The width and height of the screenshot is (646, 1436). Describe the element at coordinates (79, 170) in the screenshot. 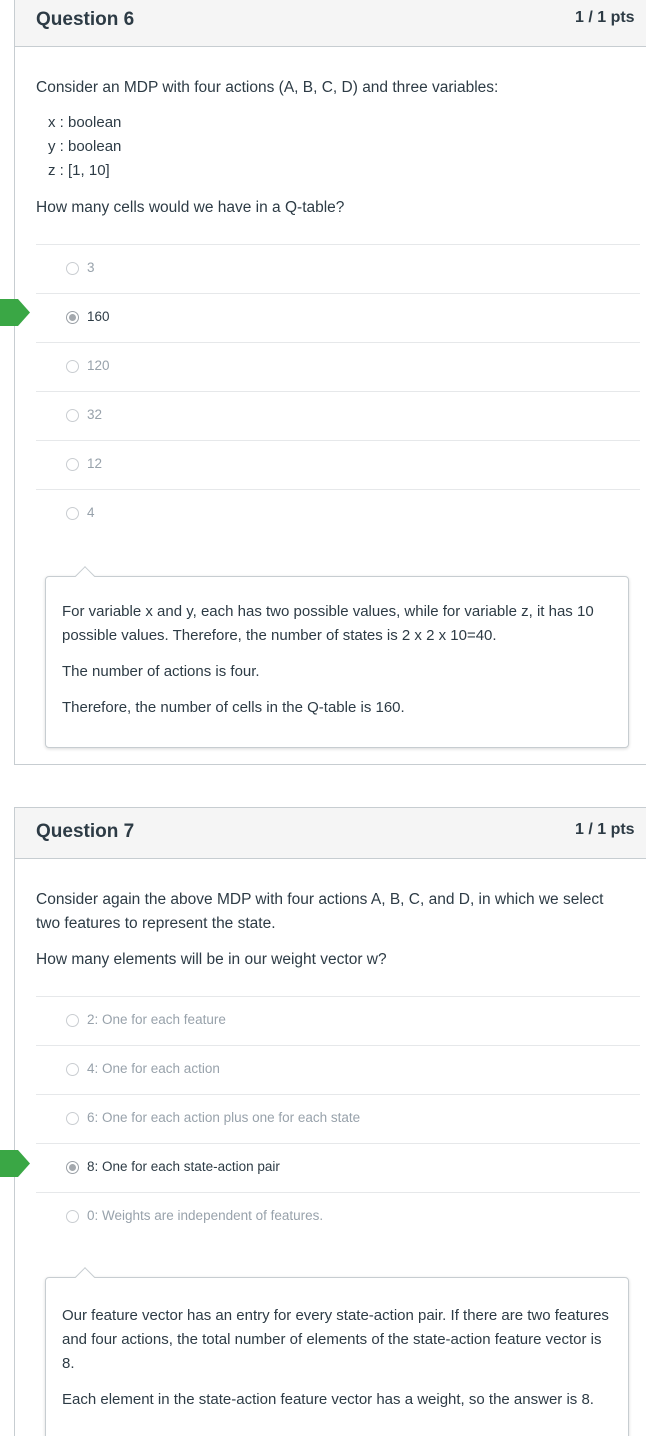

I see `variable-z: z : [1, 10]` at that location.